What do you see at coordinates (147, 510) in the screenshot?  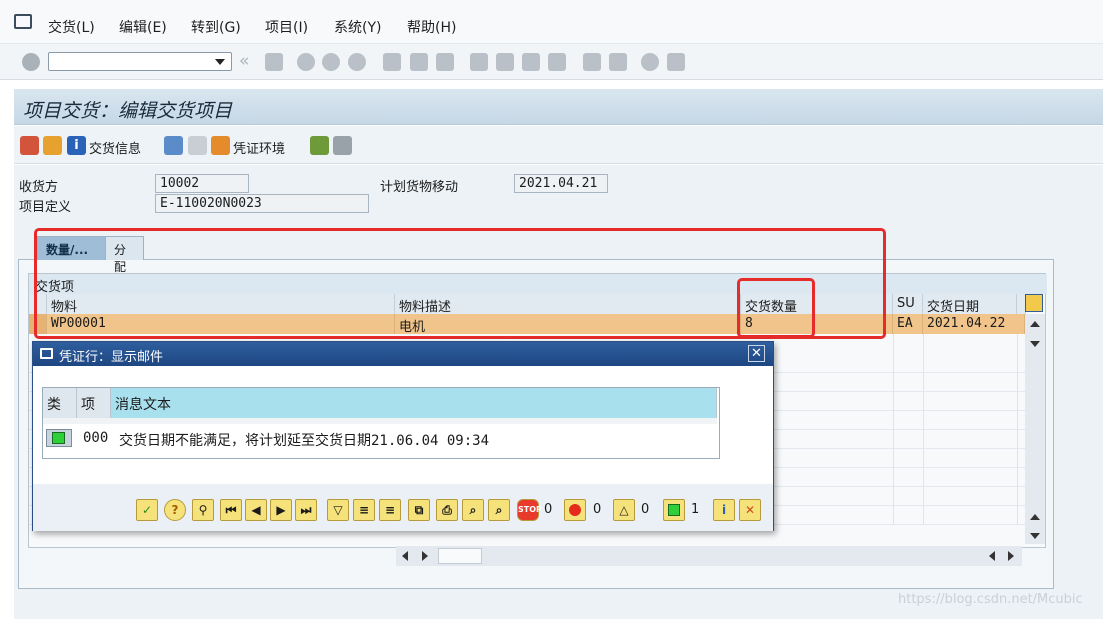 I see `confirm-check-icon: ✓` at bounding box center [147, 510].